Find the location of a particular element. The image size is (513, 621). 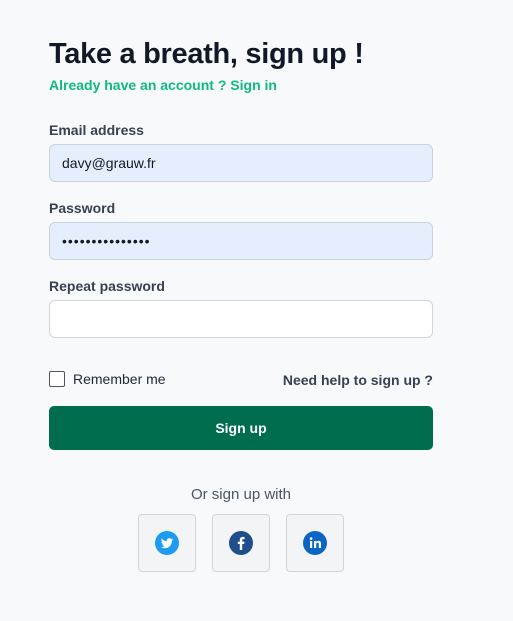

email-field is located at coordinates (241, 163).